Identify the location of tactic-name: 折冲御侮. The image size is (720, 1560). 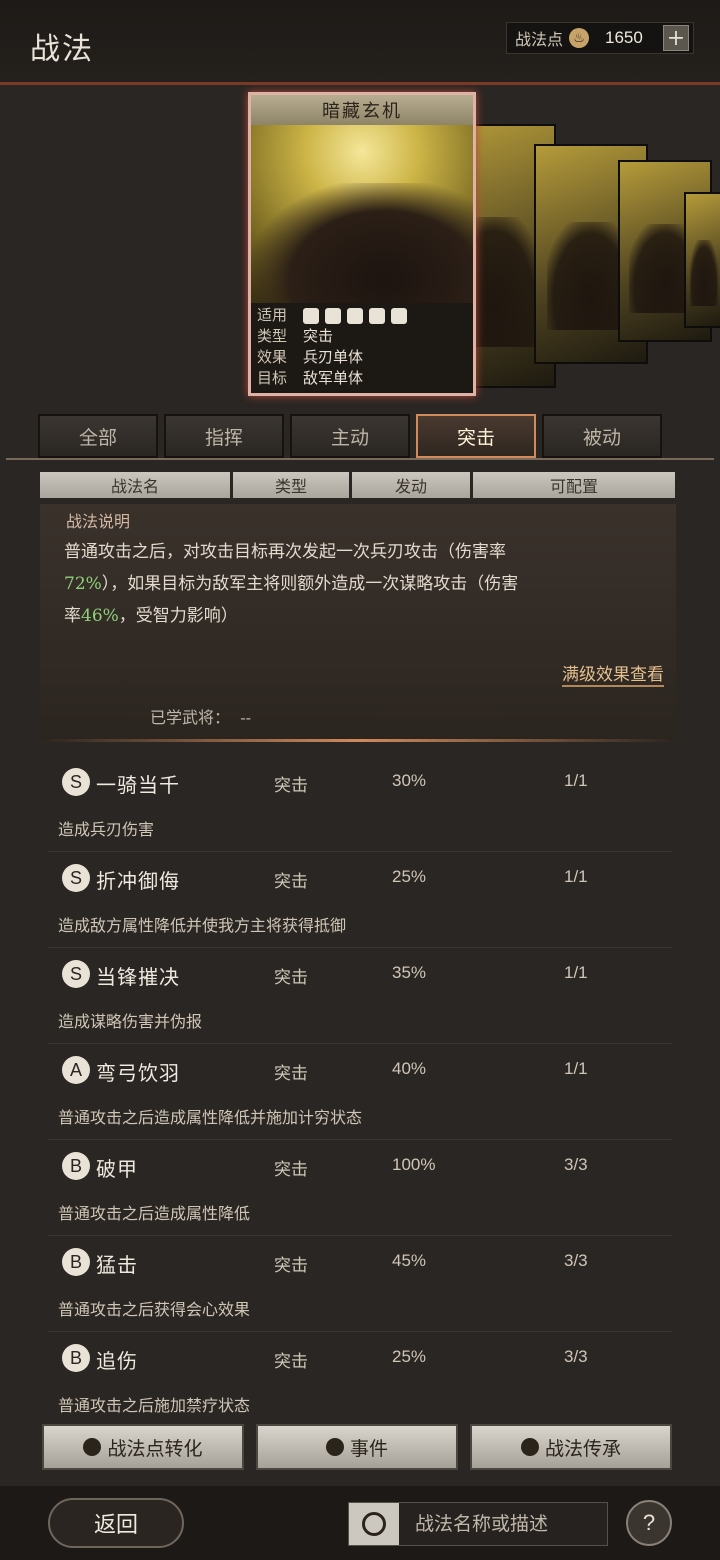
(138, 881).